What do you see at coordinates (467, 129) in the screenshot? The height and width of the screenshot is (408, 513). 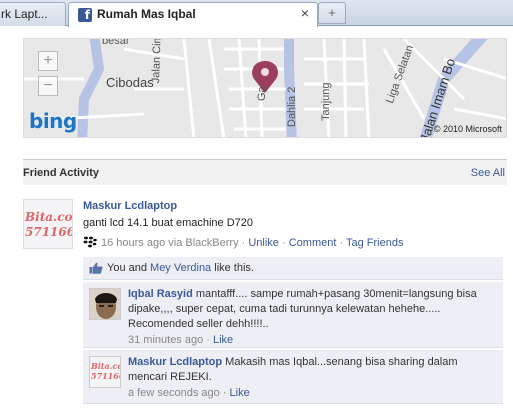 I see `map-copyright: © 2010 Microsoft` at bounding box center [467, 129].